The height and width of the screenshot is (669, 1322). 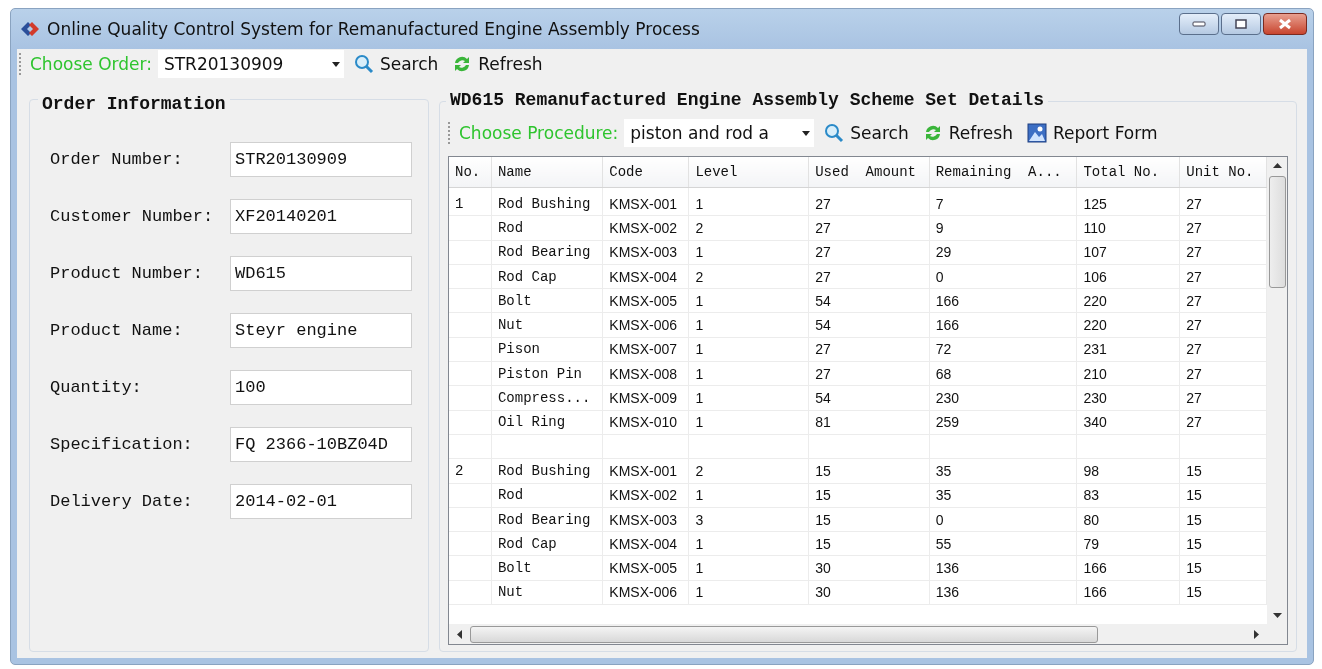 What do you see at coordinates (699, 519) in the screenshot?
I see `table-cell: 3` at bounding box center [699, 519].